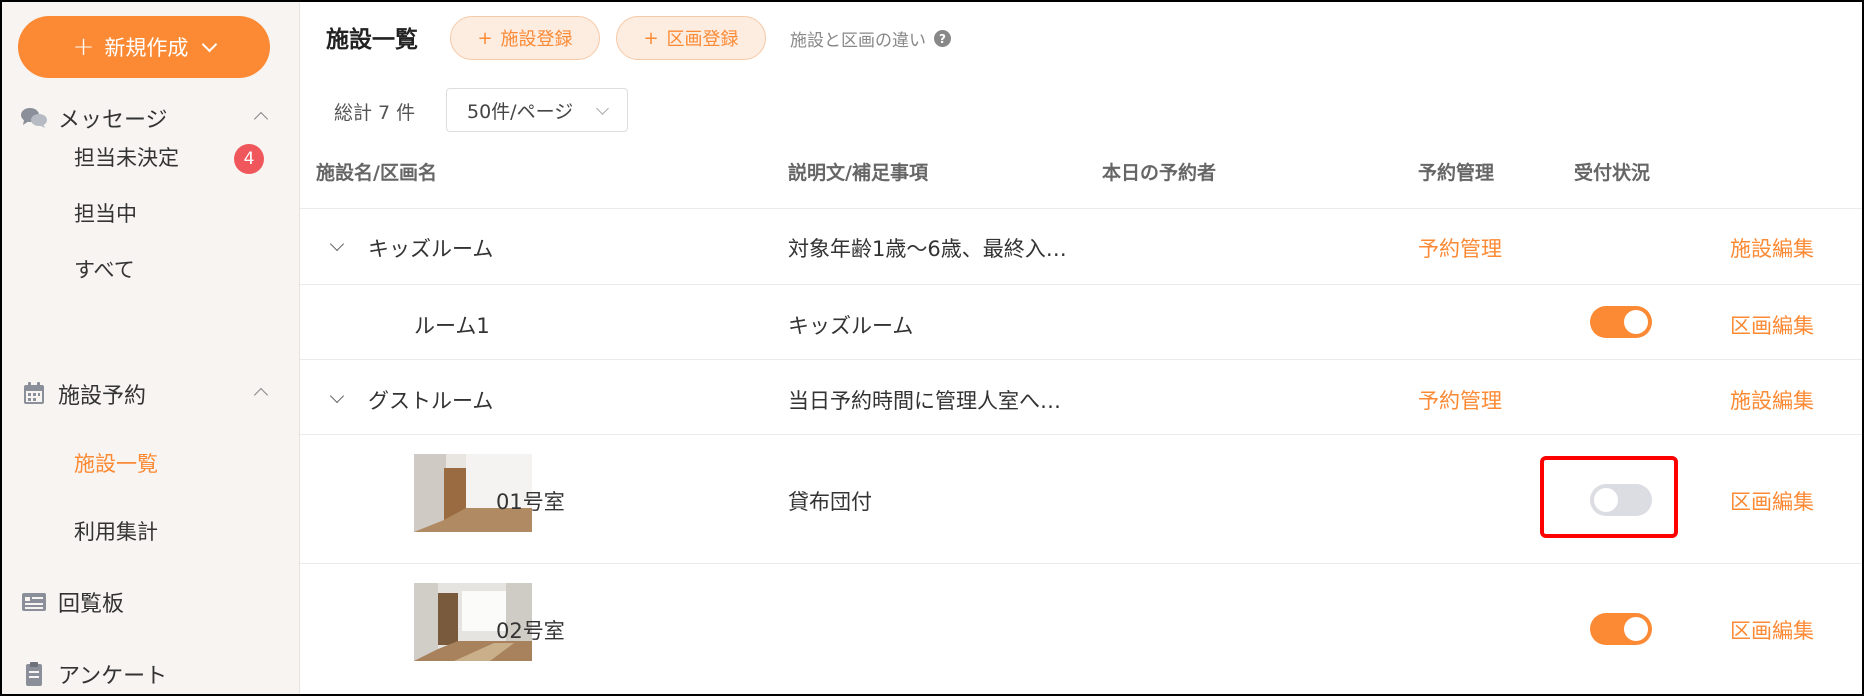 This screenshot has width=1864, height=696. I want to click on per-page-select: 50件/ページ, so click(537, 110).